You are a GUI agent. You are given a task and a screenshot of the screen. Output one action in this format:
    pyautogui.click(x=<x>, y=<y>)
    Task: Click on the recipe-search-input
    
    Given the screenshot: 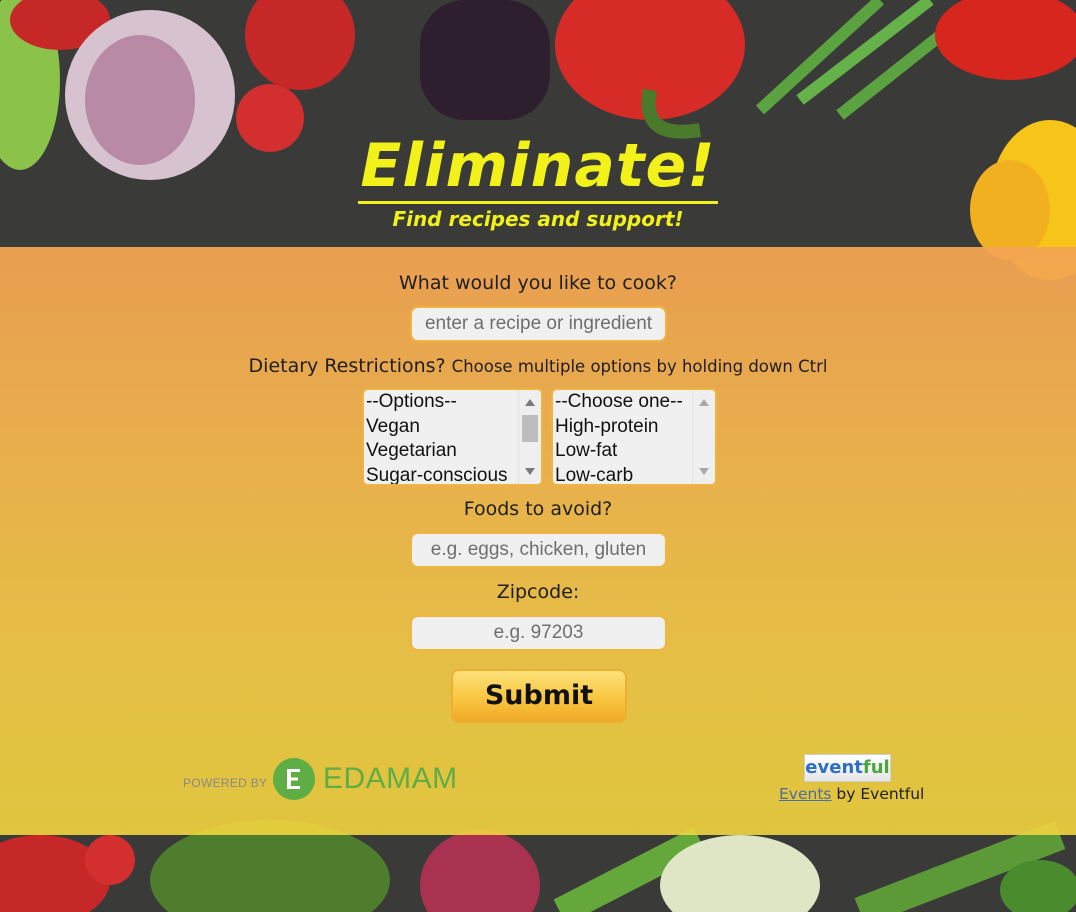 What is the action you would take?
    pyautogui.click(x=538, y=324)
    